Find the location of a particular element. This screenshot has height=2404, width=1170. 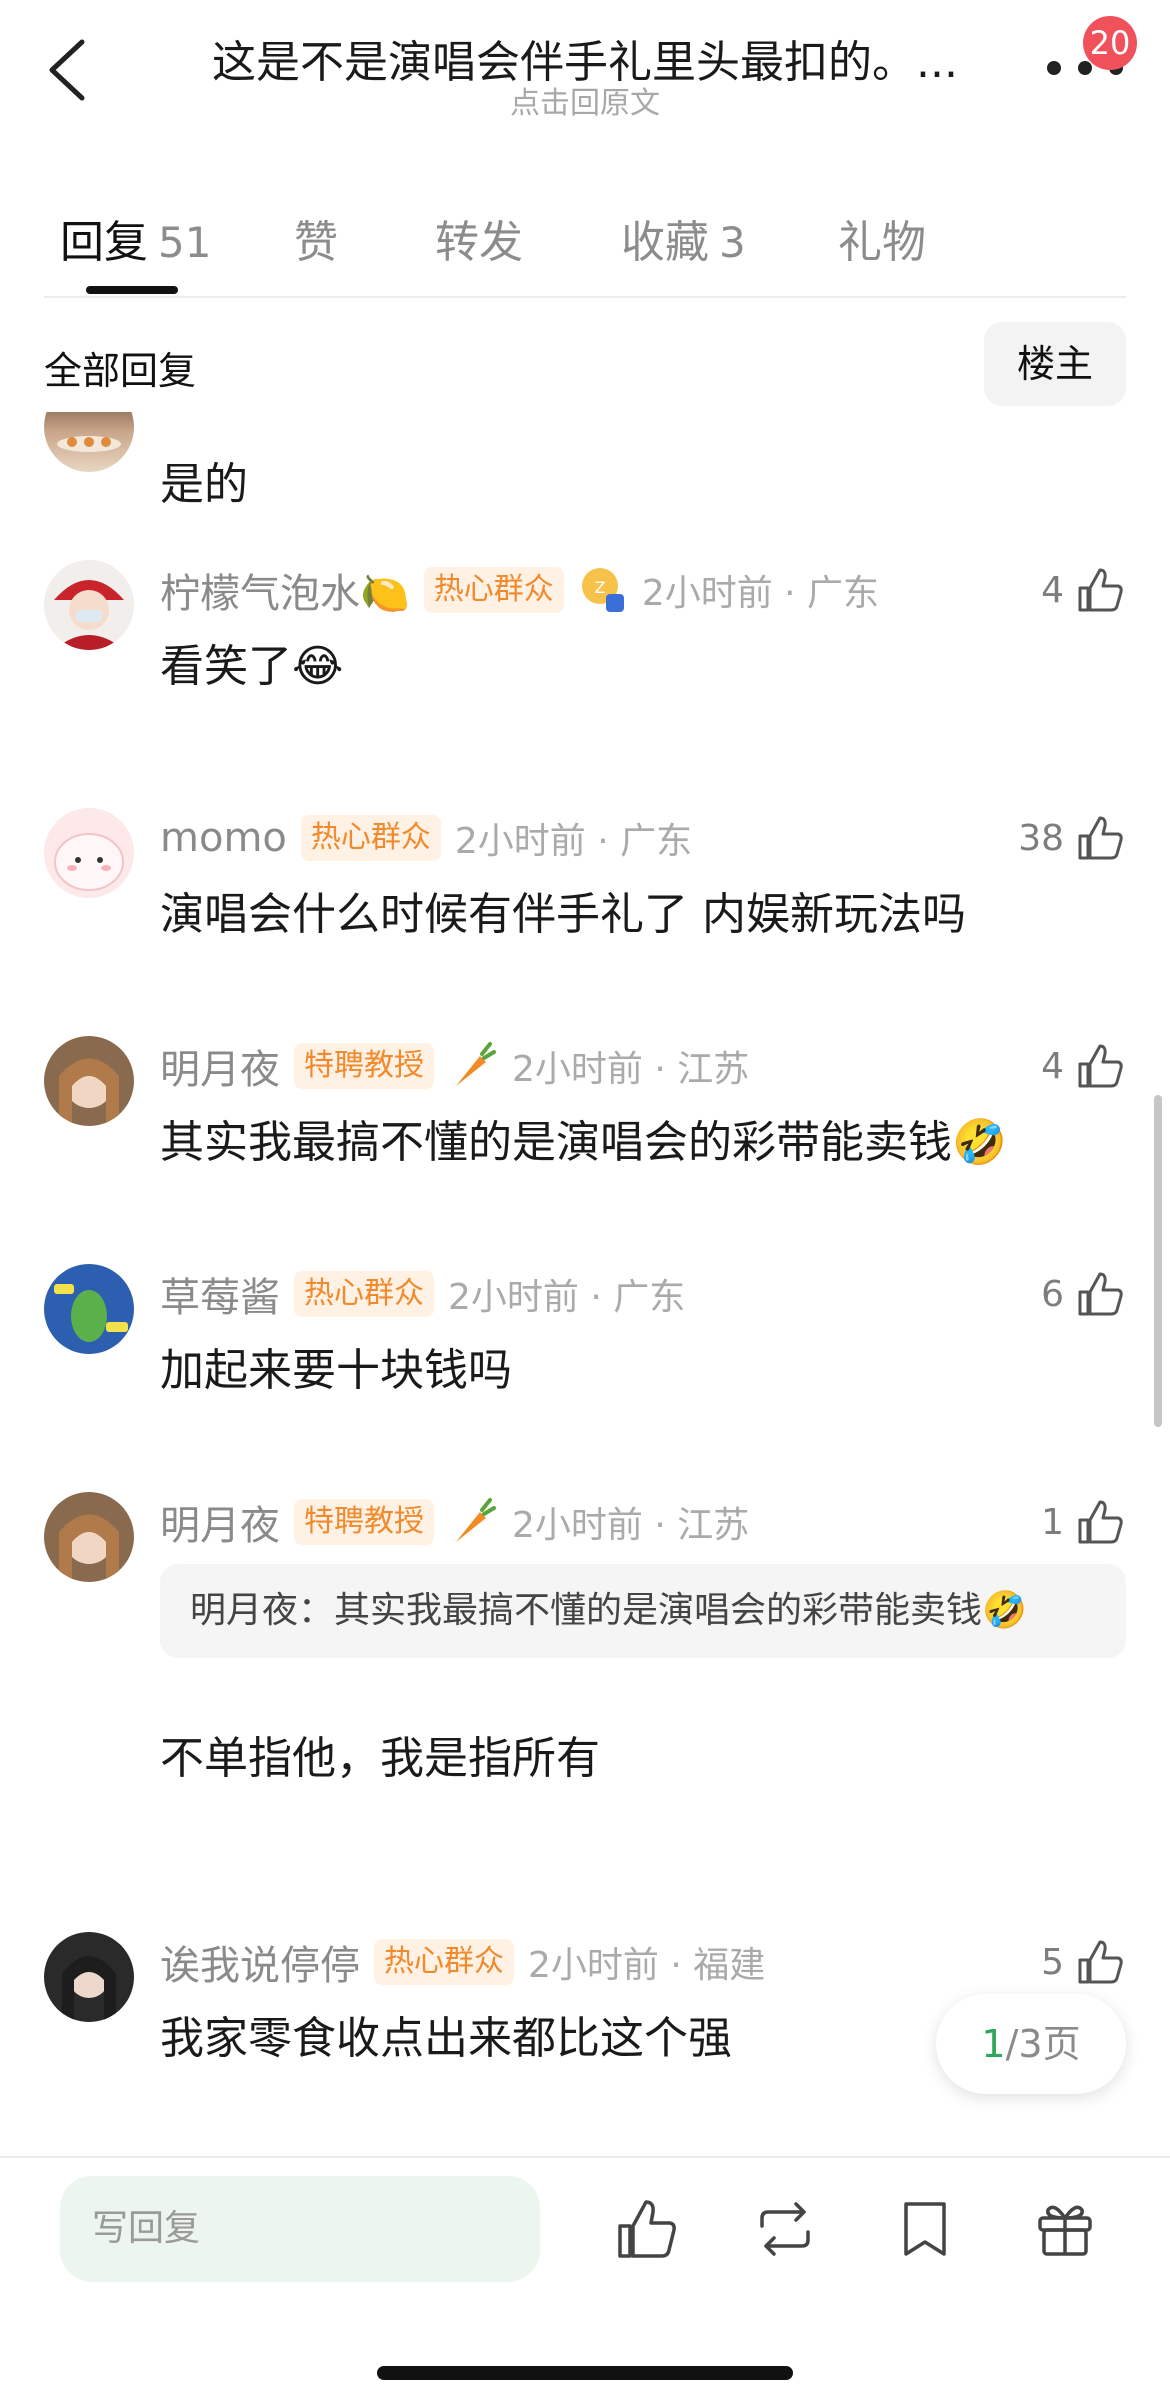

tab-label: 转发 is located at coordinates (479, 242).